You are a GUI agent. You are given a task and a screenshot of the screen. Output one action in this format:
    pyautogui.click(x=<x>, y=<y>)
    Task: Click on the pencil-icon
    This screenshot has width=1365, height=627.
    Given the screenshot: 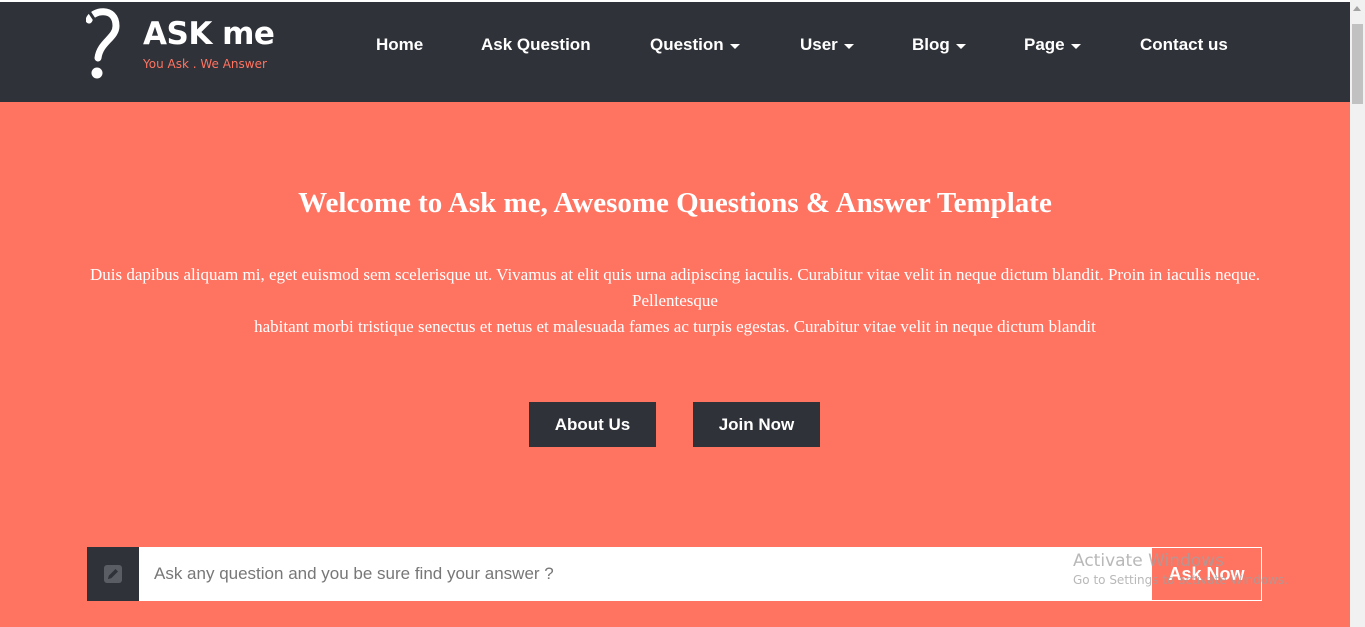 What is the action you would take?
    pyautogui.click(x=113, y=574)
    